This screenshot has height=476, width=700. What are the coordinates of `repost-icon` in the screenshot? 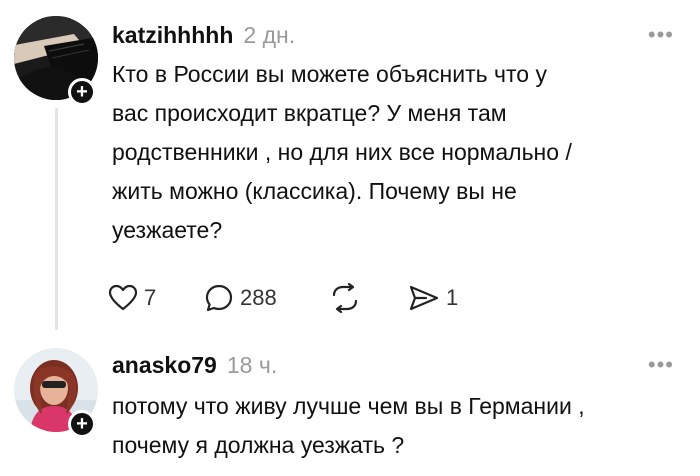 It's located at (345, 298).